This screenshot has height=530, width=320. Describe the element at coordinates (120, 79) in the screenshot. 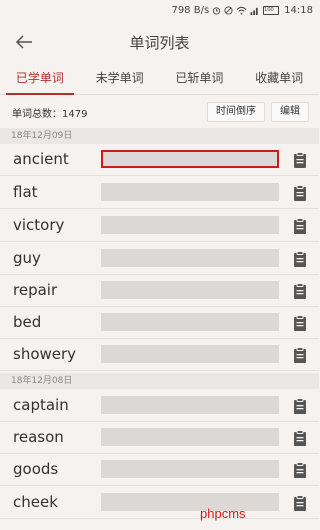

I see `tab-unlearned: 未学单词` at that location.